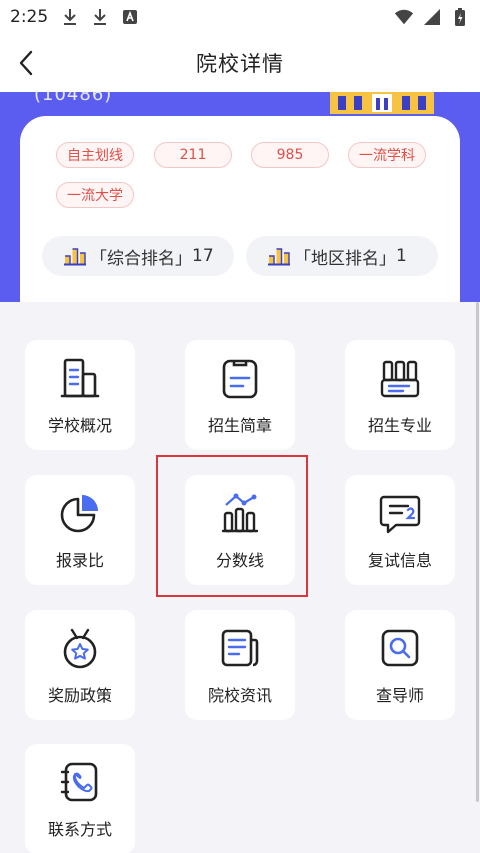  What do you see at coordinates (232, 526) in the screenshot?
I see `selection-highlight` at bounding box center [232, 526].